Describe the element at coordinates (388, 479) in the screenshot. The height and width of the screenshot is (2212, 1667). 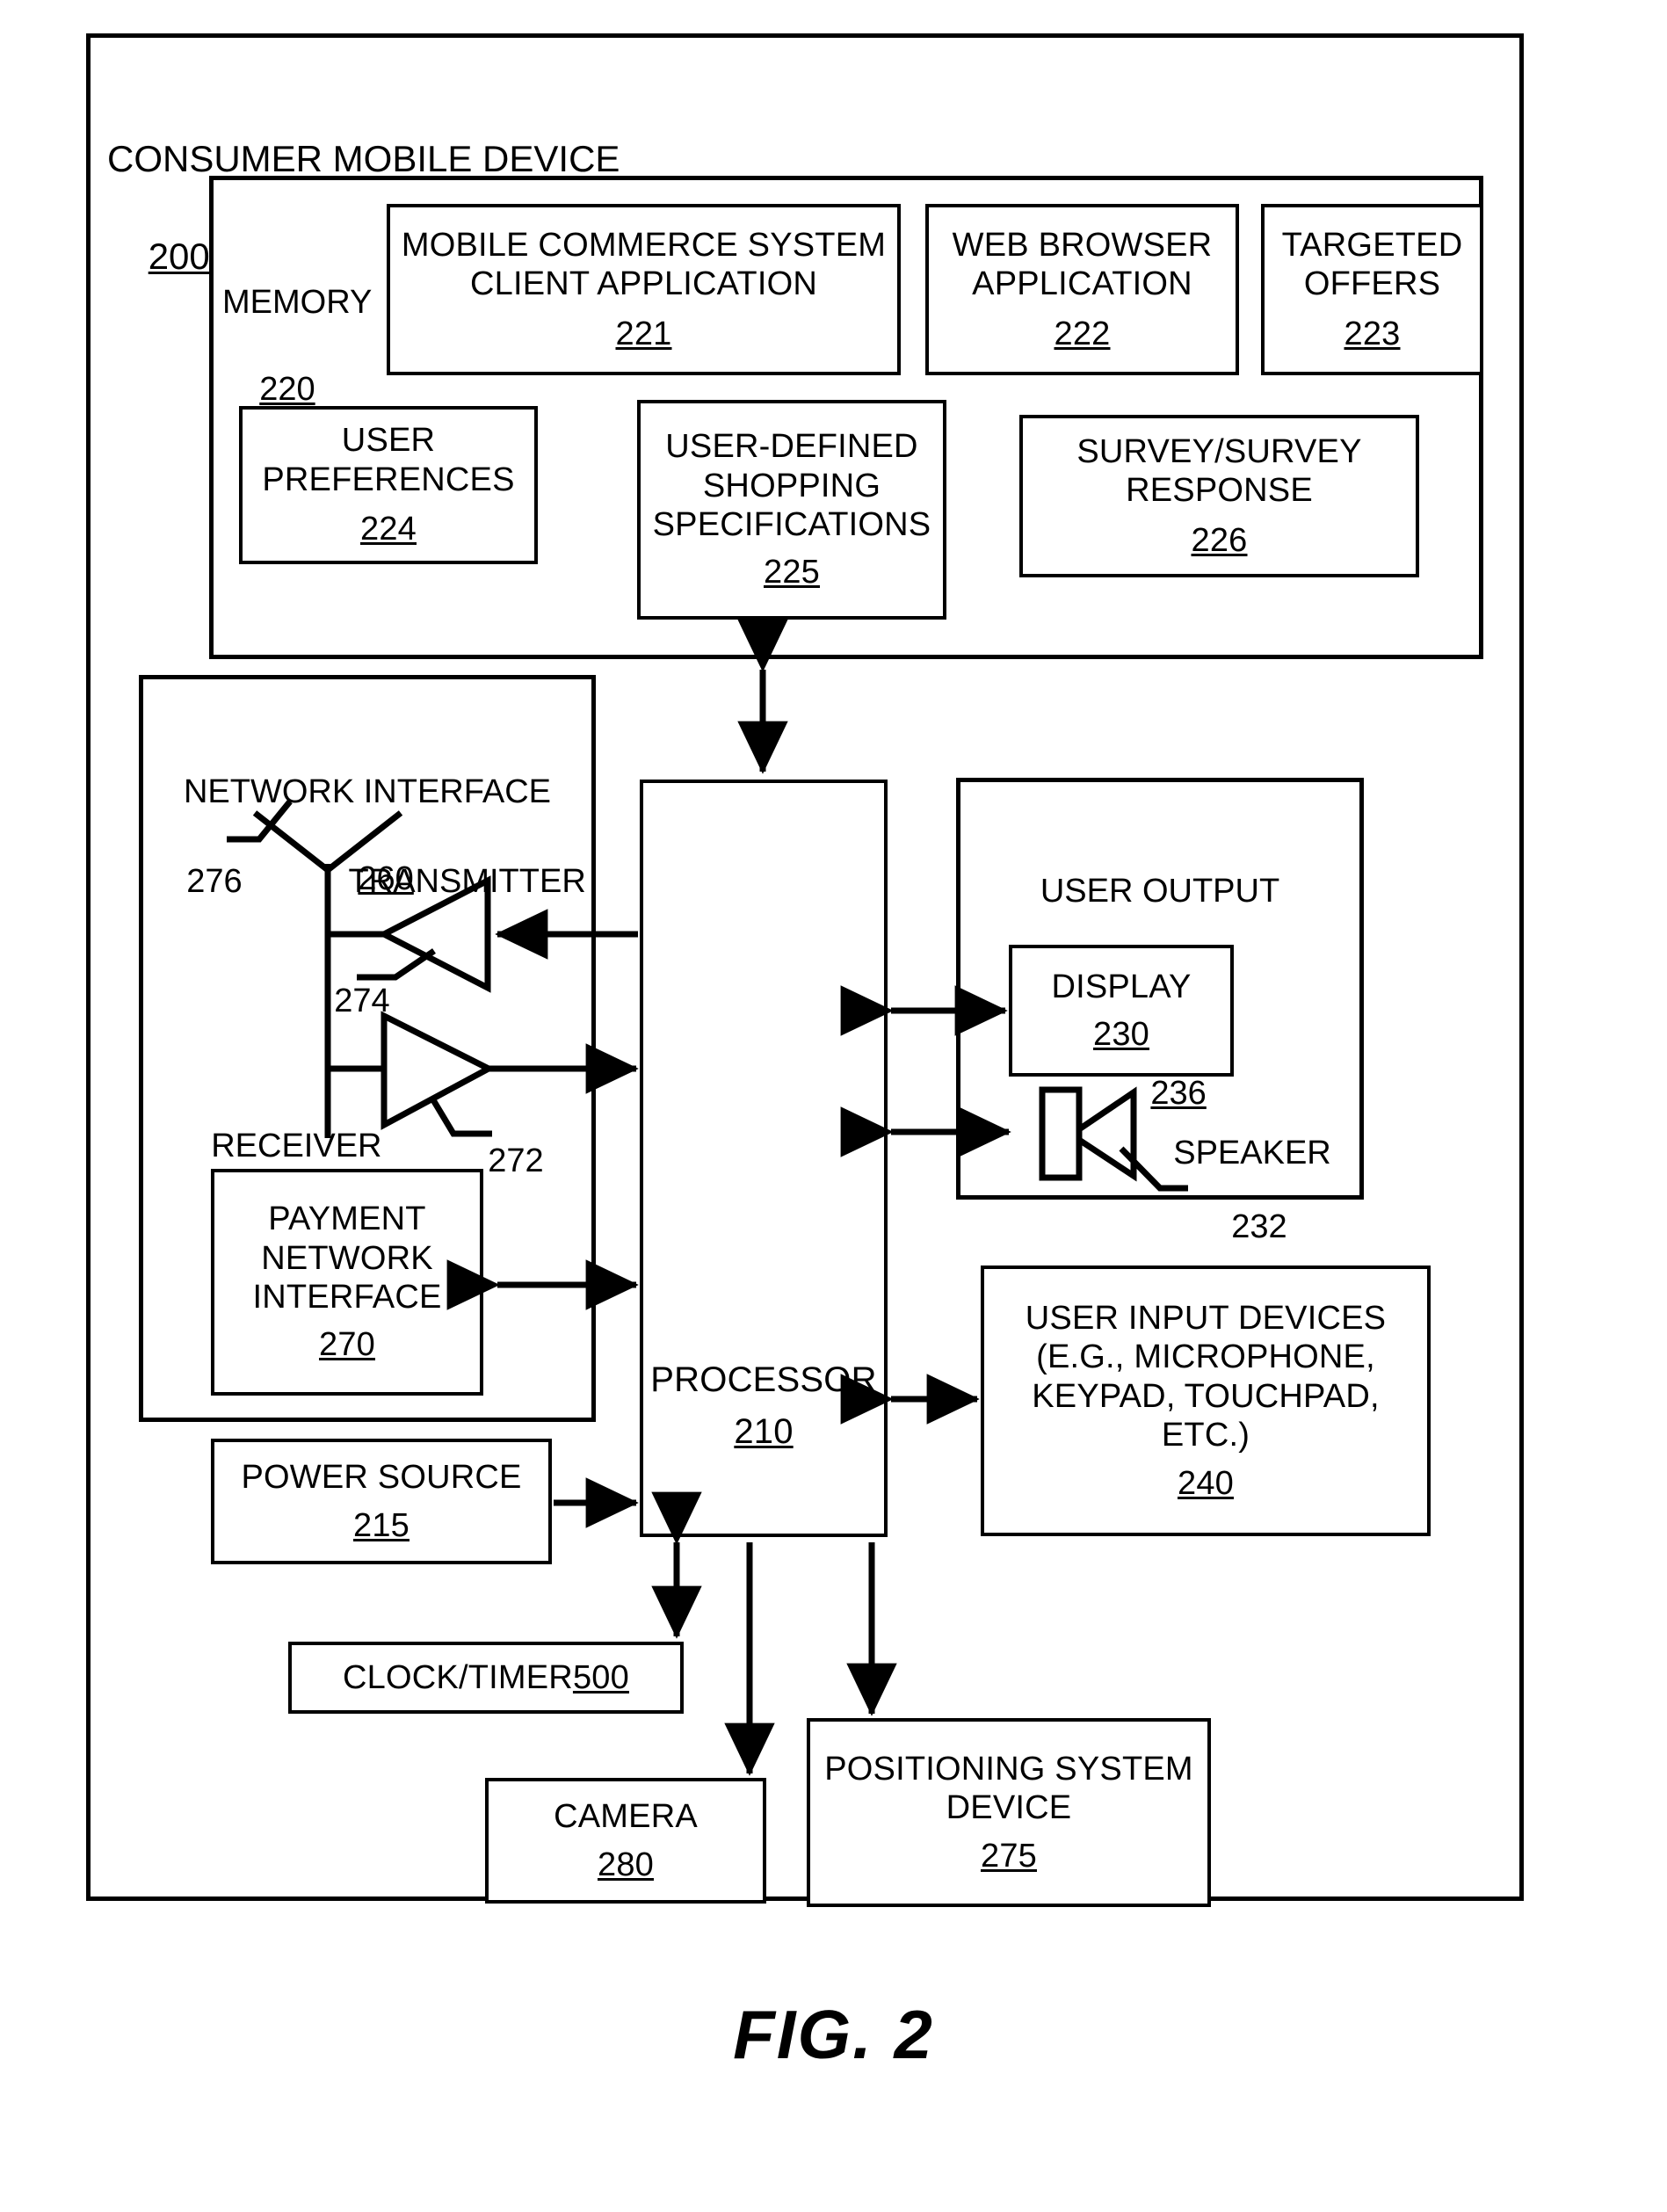
I see `up-line2: PREFERENCES` at that location.